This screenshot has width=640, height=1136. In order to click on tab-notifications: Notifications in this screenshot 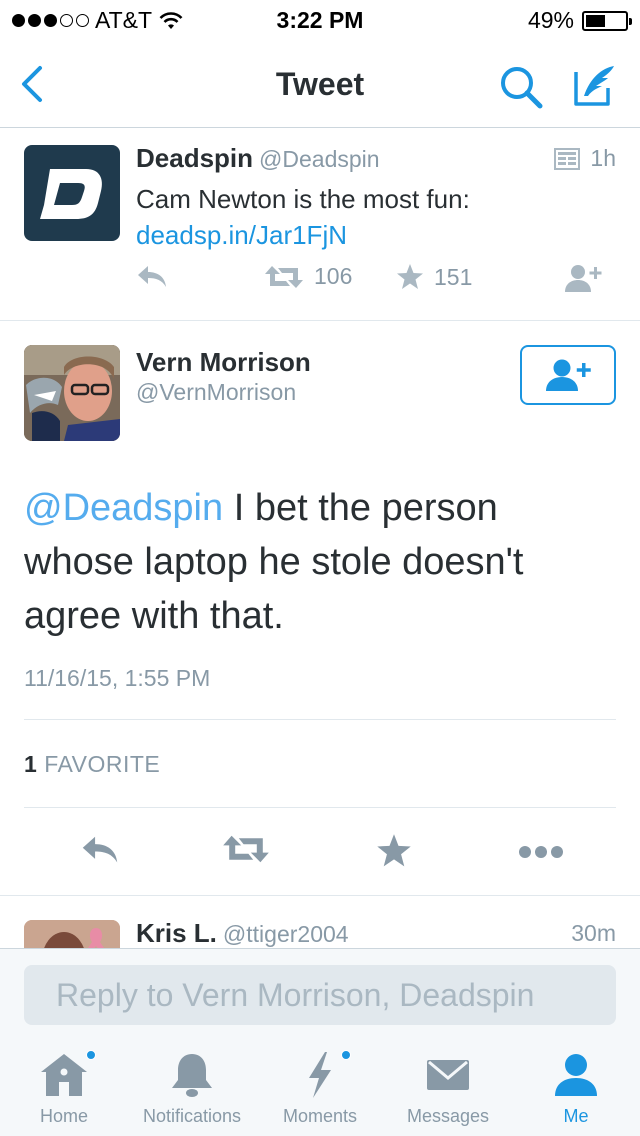, I will do `click(192, 1086)`.